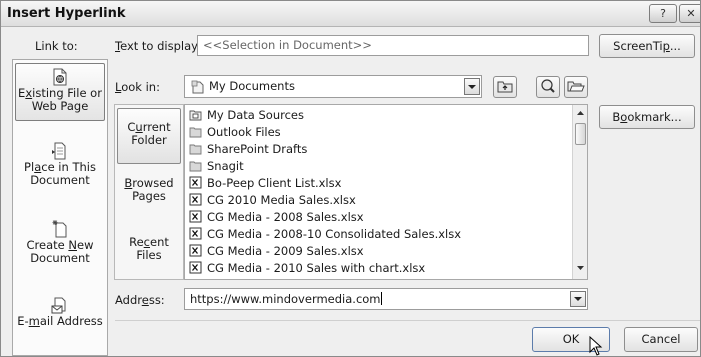 This screenshot has height=357, width=701. I want to click on up-folder-icon, so click(505, 87).